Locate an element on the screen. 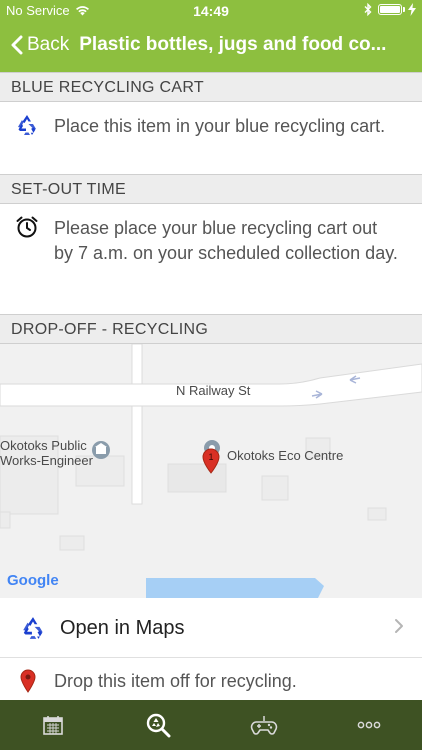 This screenshot has width=422, height=750. back-label: Back is located at coordinates (48, 44).